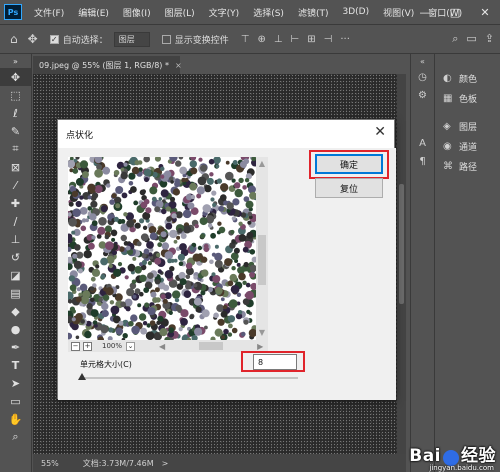 The width and height of the screenshot is (500, 472). What do you see at coordinates (262, 333) in the screenshot?
I see `scroll-down-icon: ▼` at bounding box center [262, 333].